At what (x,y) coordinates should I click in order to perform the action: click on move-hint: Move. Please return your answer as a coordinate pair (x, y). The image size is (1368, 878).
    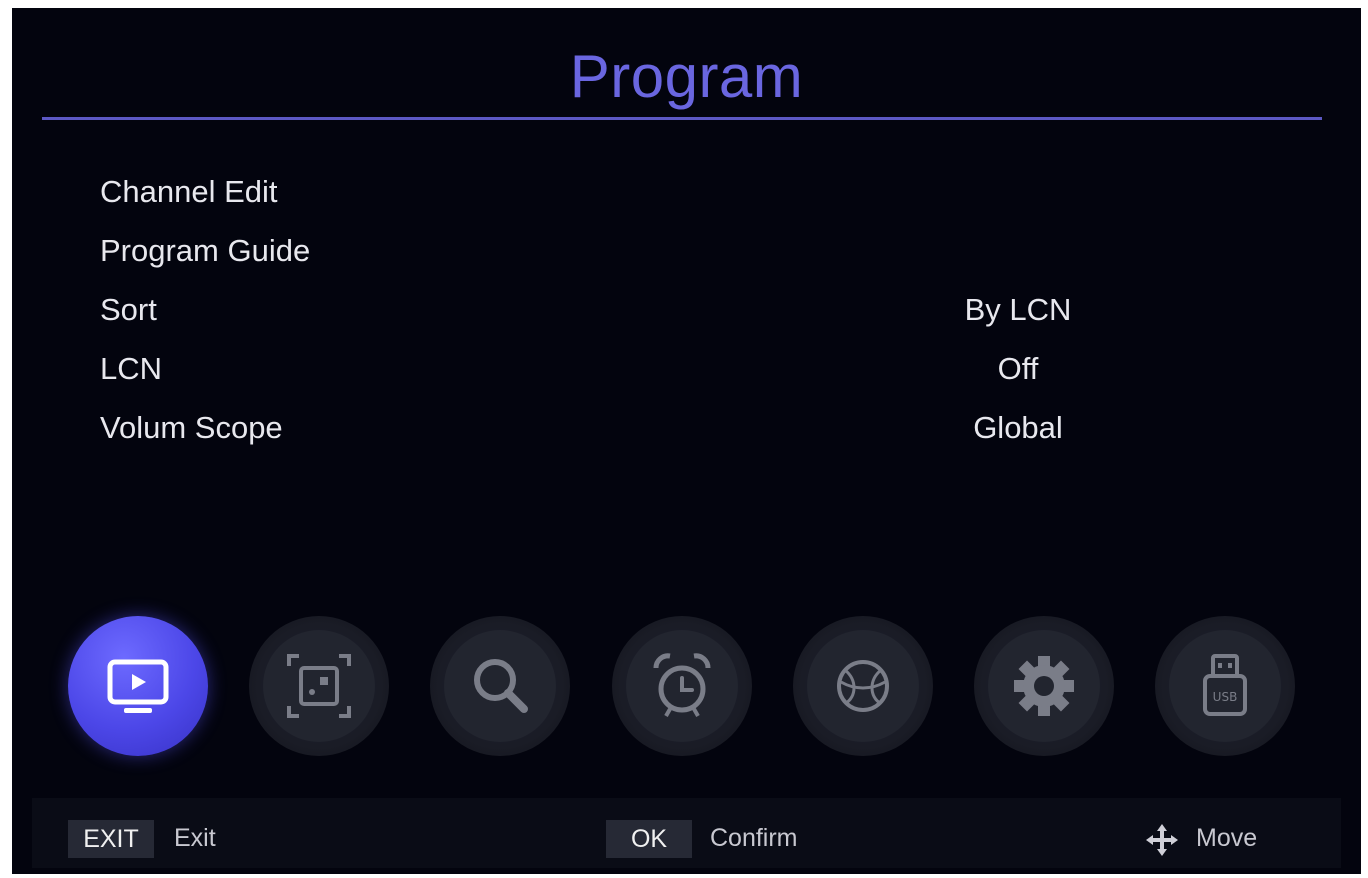
    Looking at the image, I should click on (1227, 838).